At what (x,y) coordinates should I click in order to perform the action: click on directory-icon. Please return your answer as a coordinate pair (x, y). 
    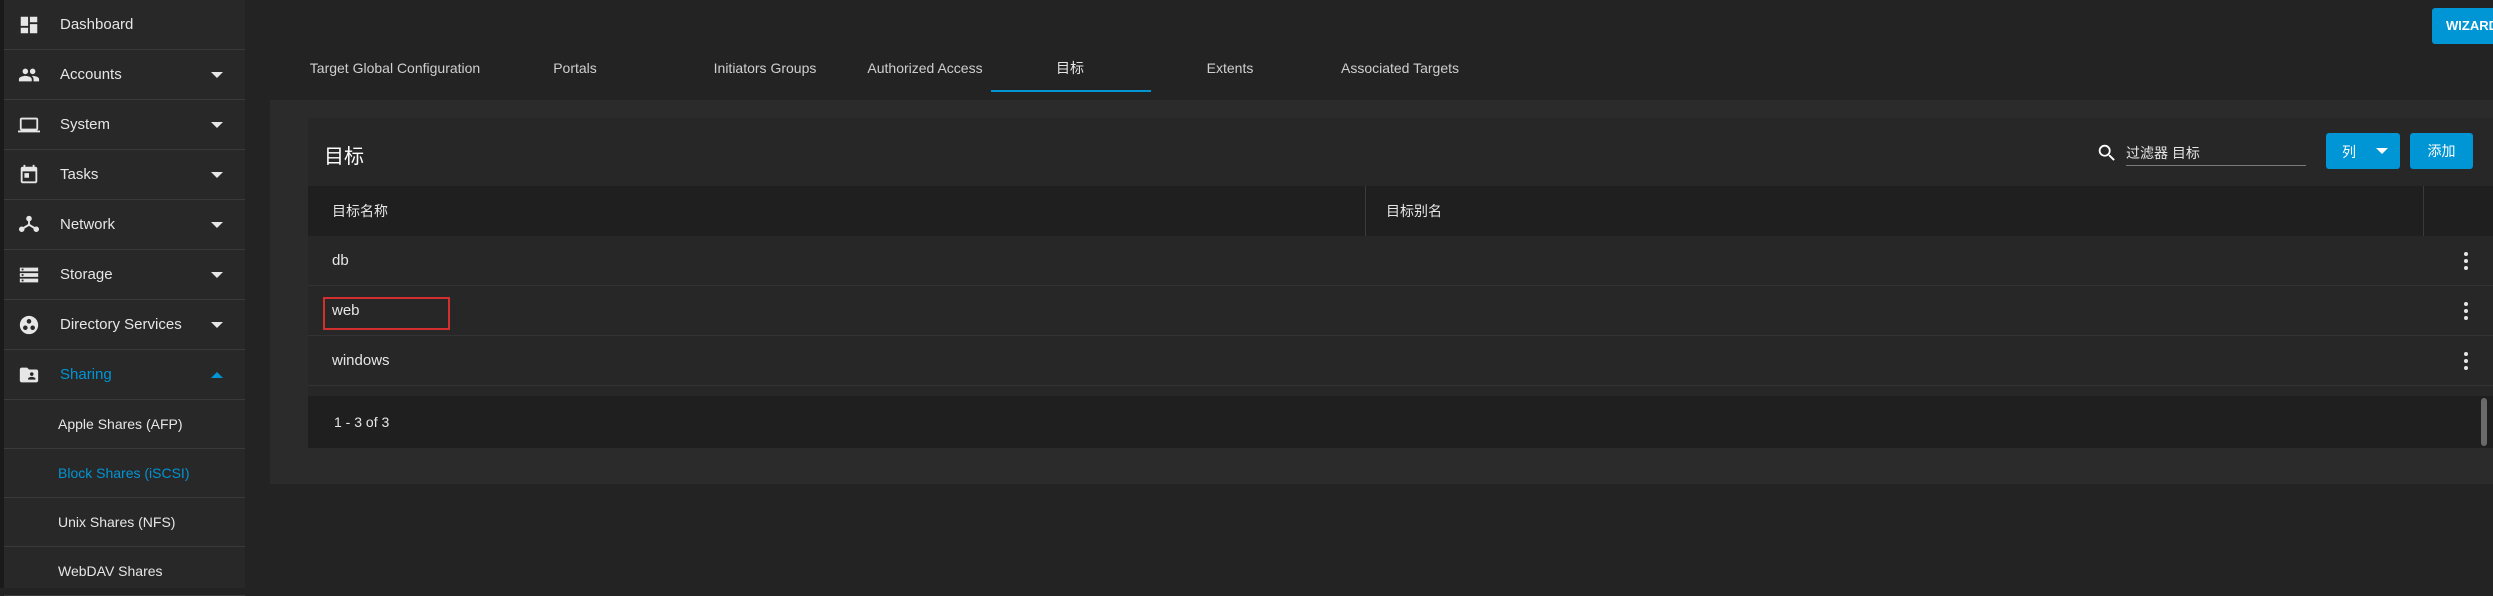
    Looking at the image, I should click on (29, 325).